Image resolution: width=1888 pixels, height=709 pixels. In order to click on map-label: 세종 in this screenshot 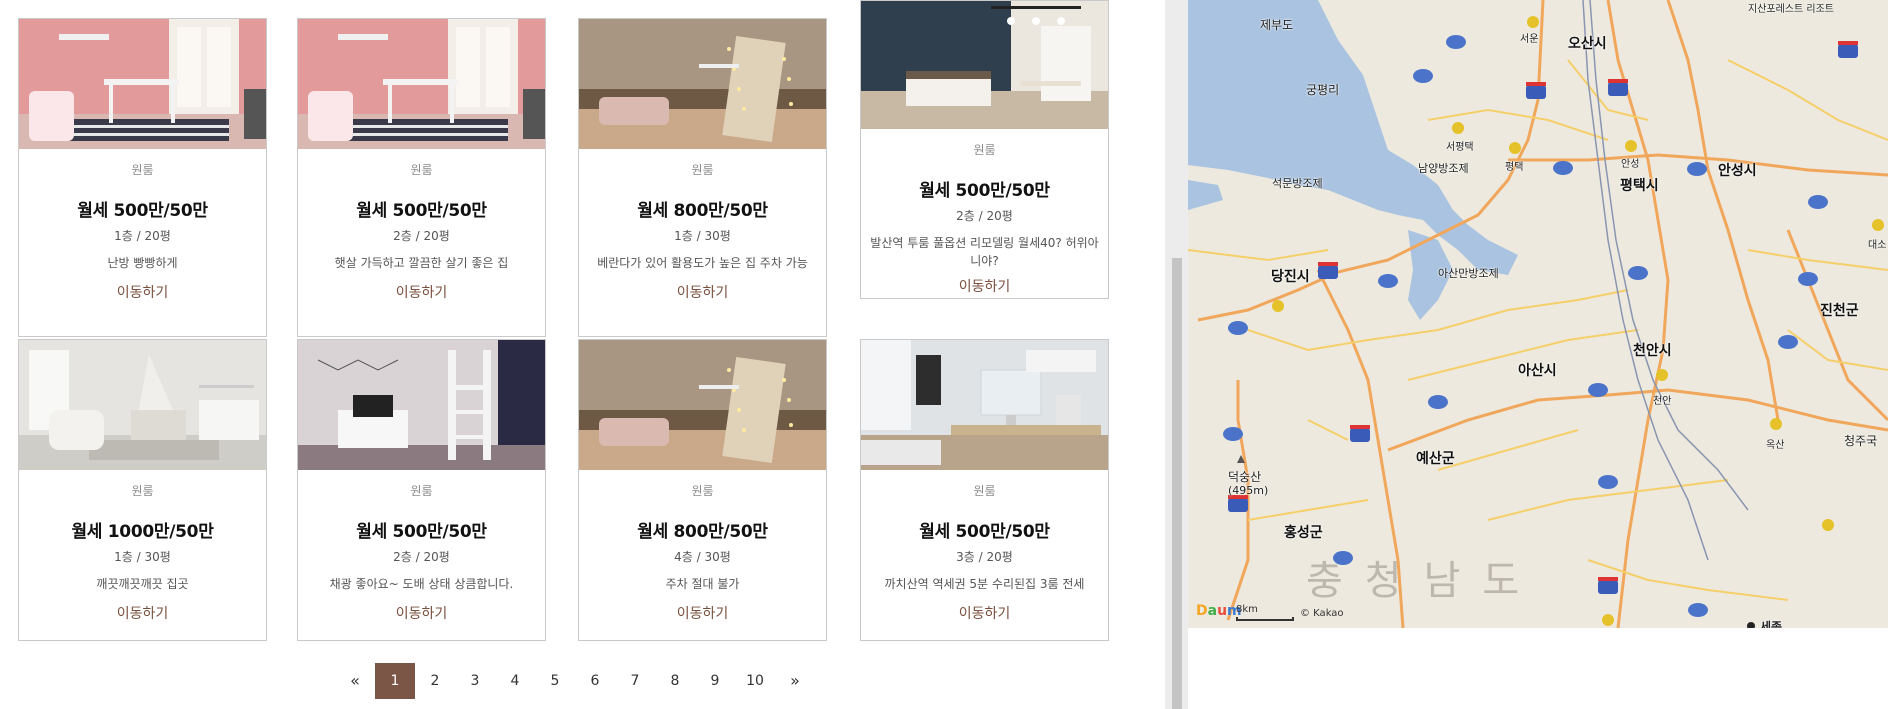, I will do `click(1771, 624)`.